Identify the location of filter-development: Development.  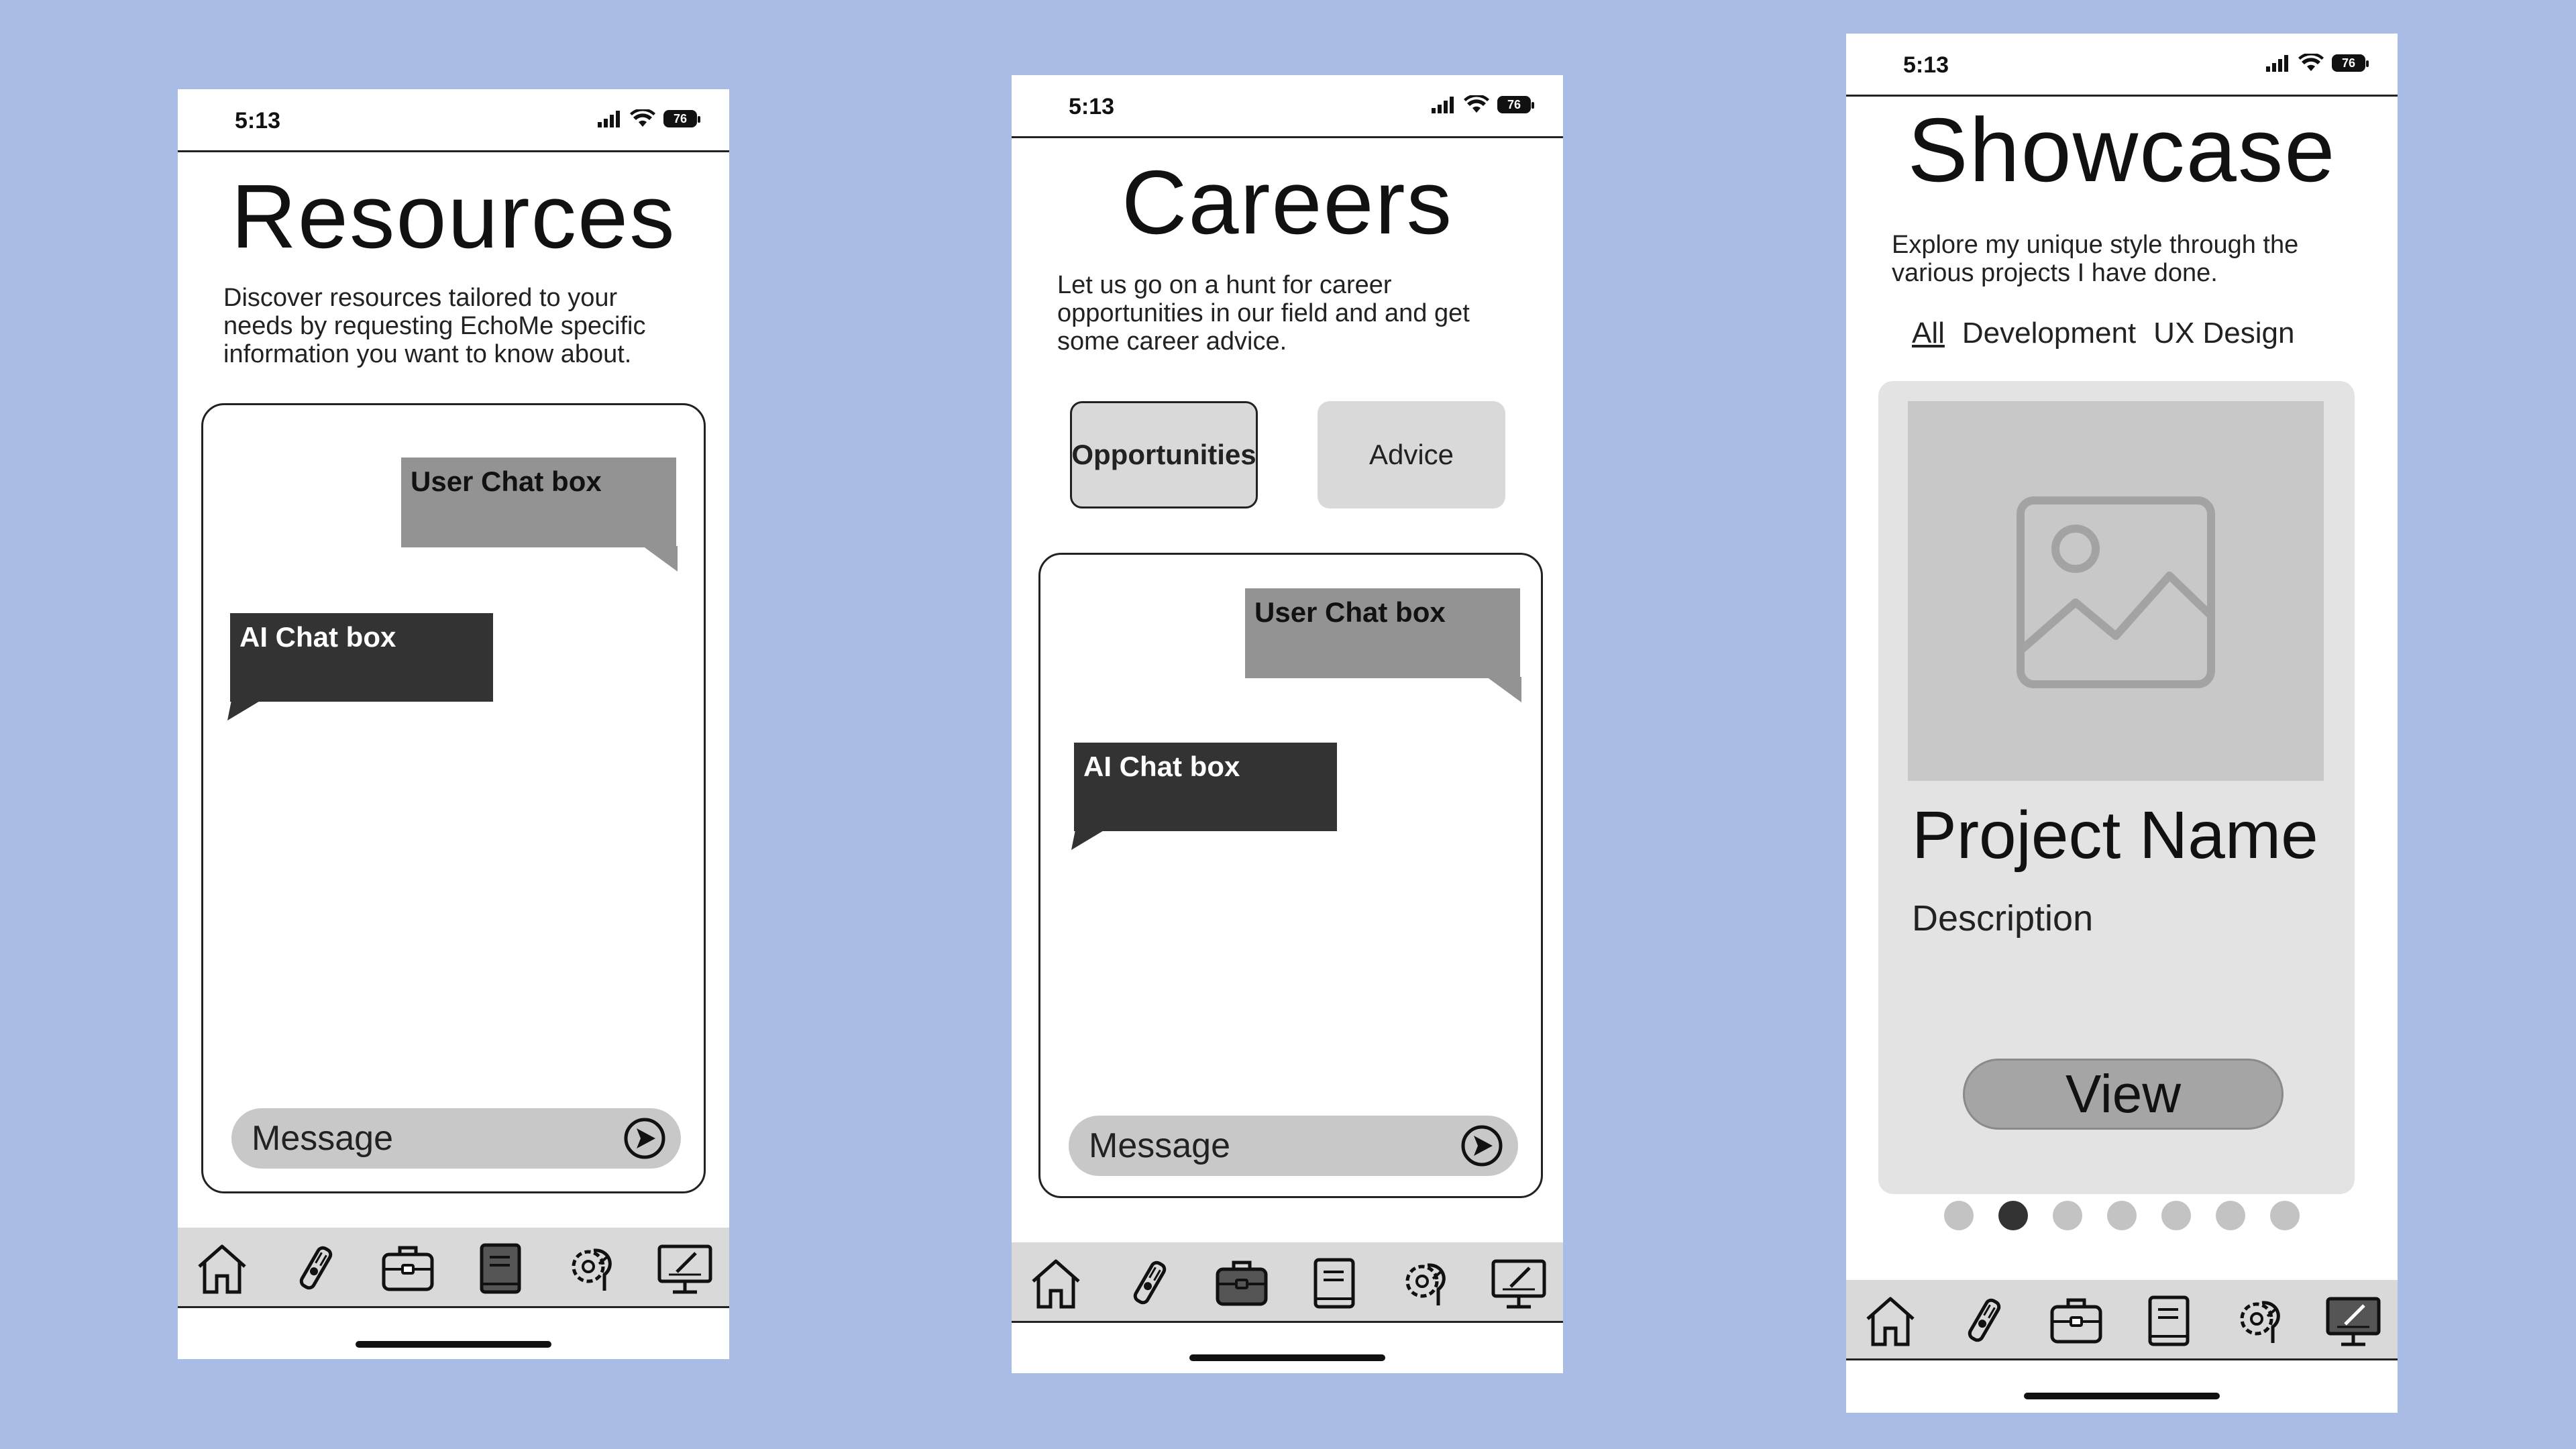
(2049, 333).